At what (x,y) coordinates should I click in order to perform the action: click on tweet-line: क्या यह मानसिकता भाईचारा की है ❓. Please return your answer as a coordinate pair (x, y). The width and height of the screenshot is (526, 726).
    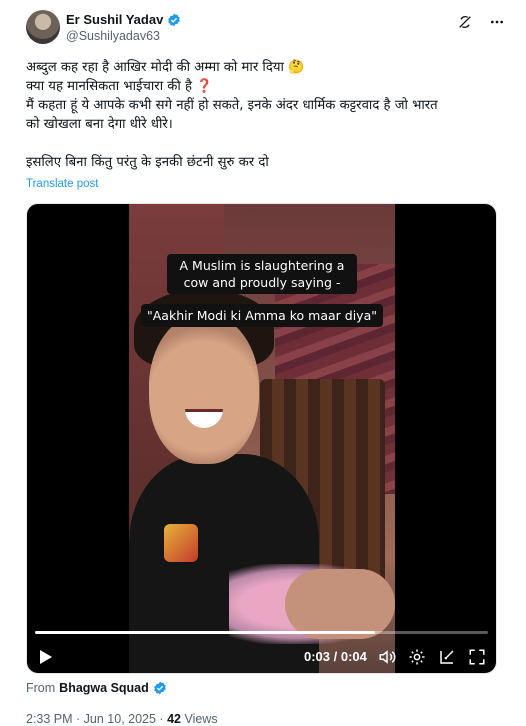
    Looking at the image, I should click on (119, 86).